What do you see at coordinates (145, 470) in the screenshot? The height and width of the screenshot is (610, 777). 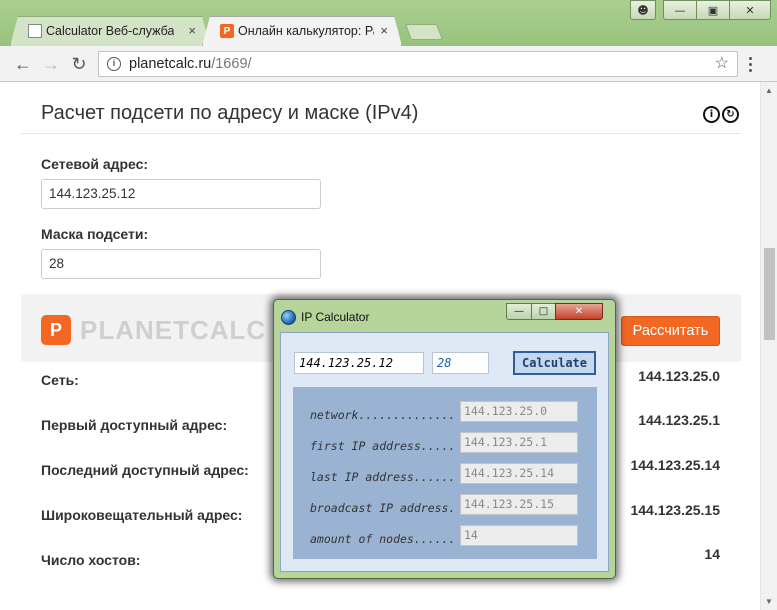 I see `result-label-last-address: Последний доступный адрес:` at bounding box center [145, 470].